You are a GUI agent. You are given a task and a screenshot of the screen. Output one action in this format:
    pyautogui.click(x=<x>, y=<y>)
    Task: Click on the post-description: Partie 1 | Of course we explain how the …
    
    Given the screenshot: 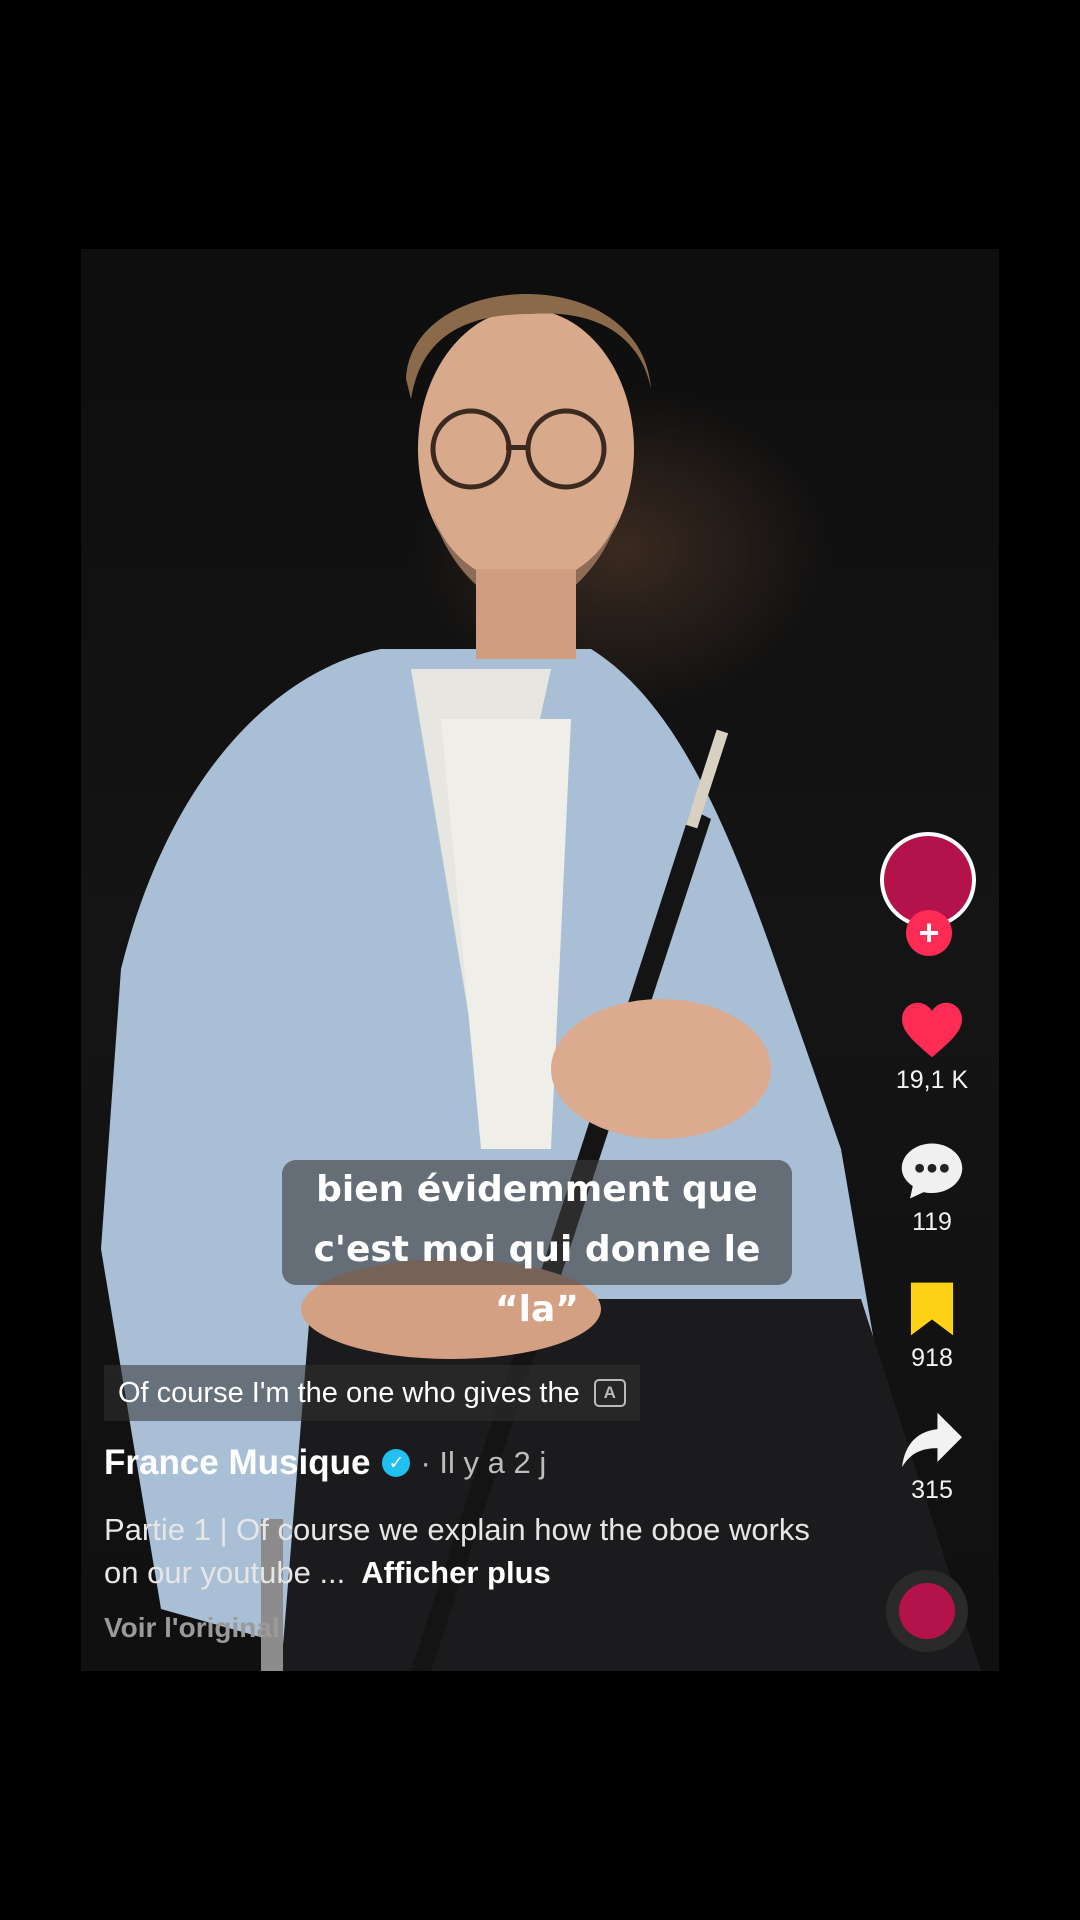 What is the action you would take?
    pyautogui.click(x=464, y=1551)
    